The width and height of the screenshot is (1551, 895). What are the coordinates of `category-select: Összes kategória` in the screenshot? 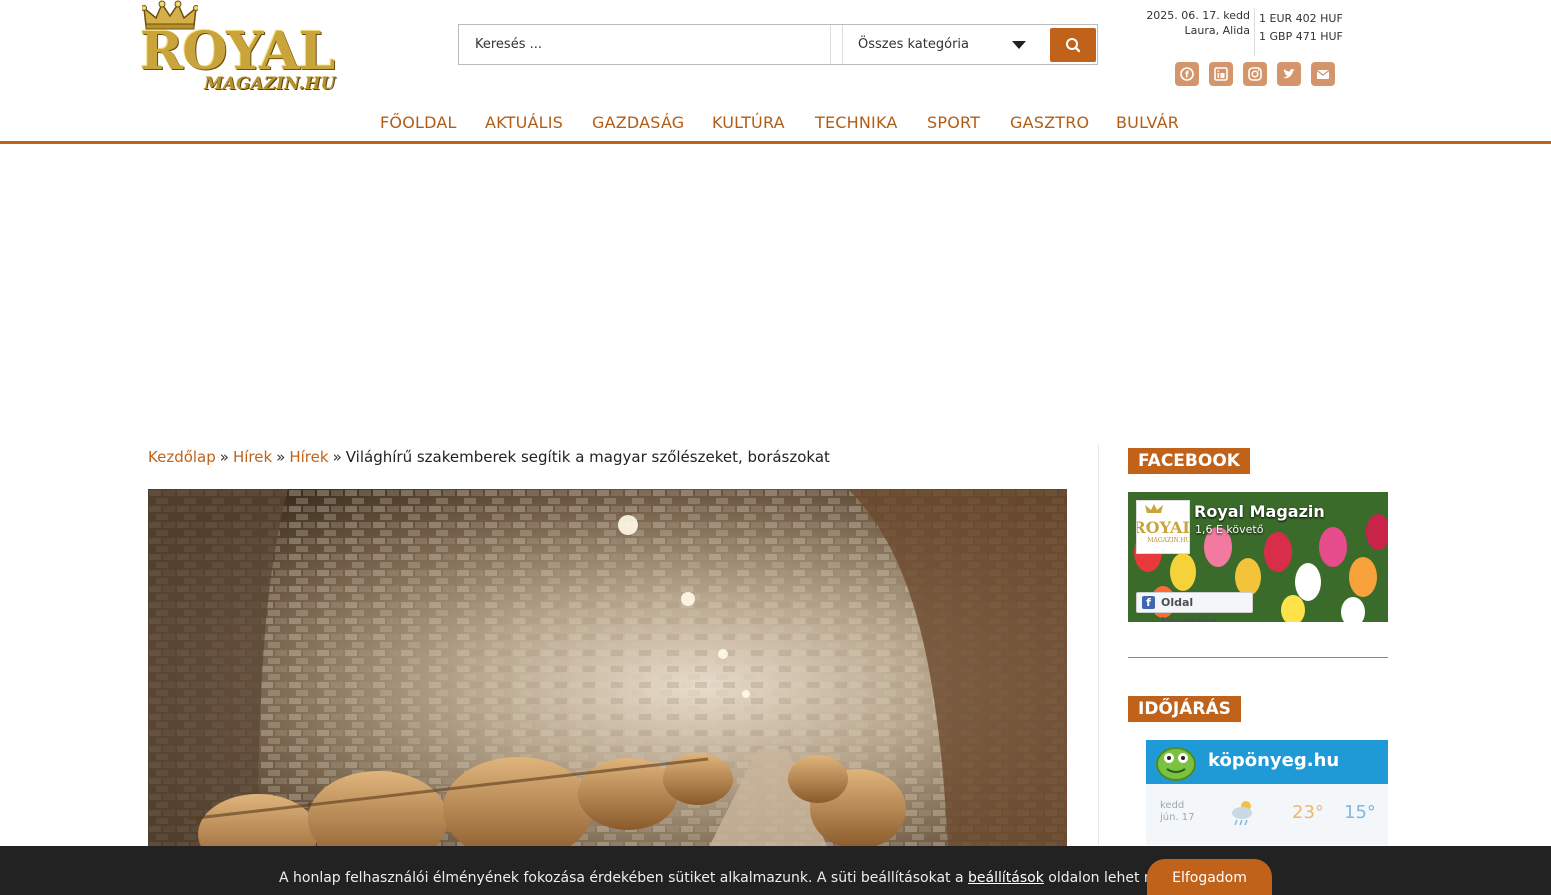 It's located at (941, 44).